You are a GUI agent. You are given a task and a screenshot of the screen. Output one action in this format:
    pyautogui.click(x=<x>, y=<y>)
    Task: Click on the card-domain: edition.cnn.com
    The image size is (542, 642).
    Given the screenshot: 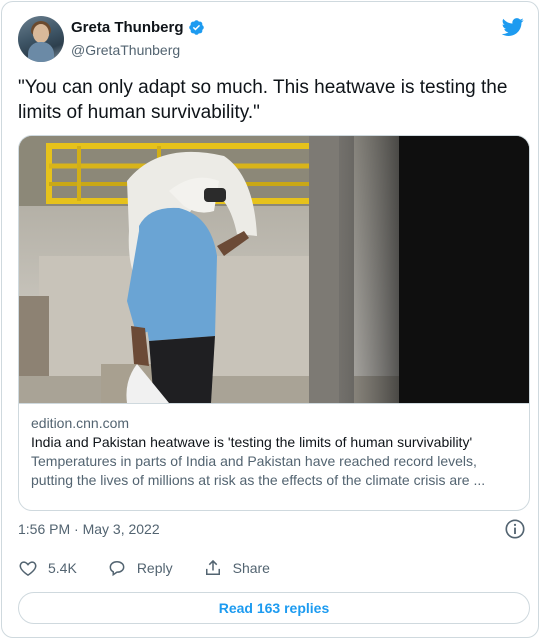 What is the action you would take?
    pyautogui.click(x=80, y=423)
    